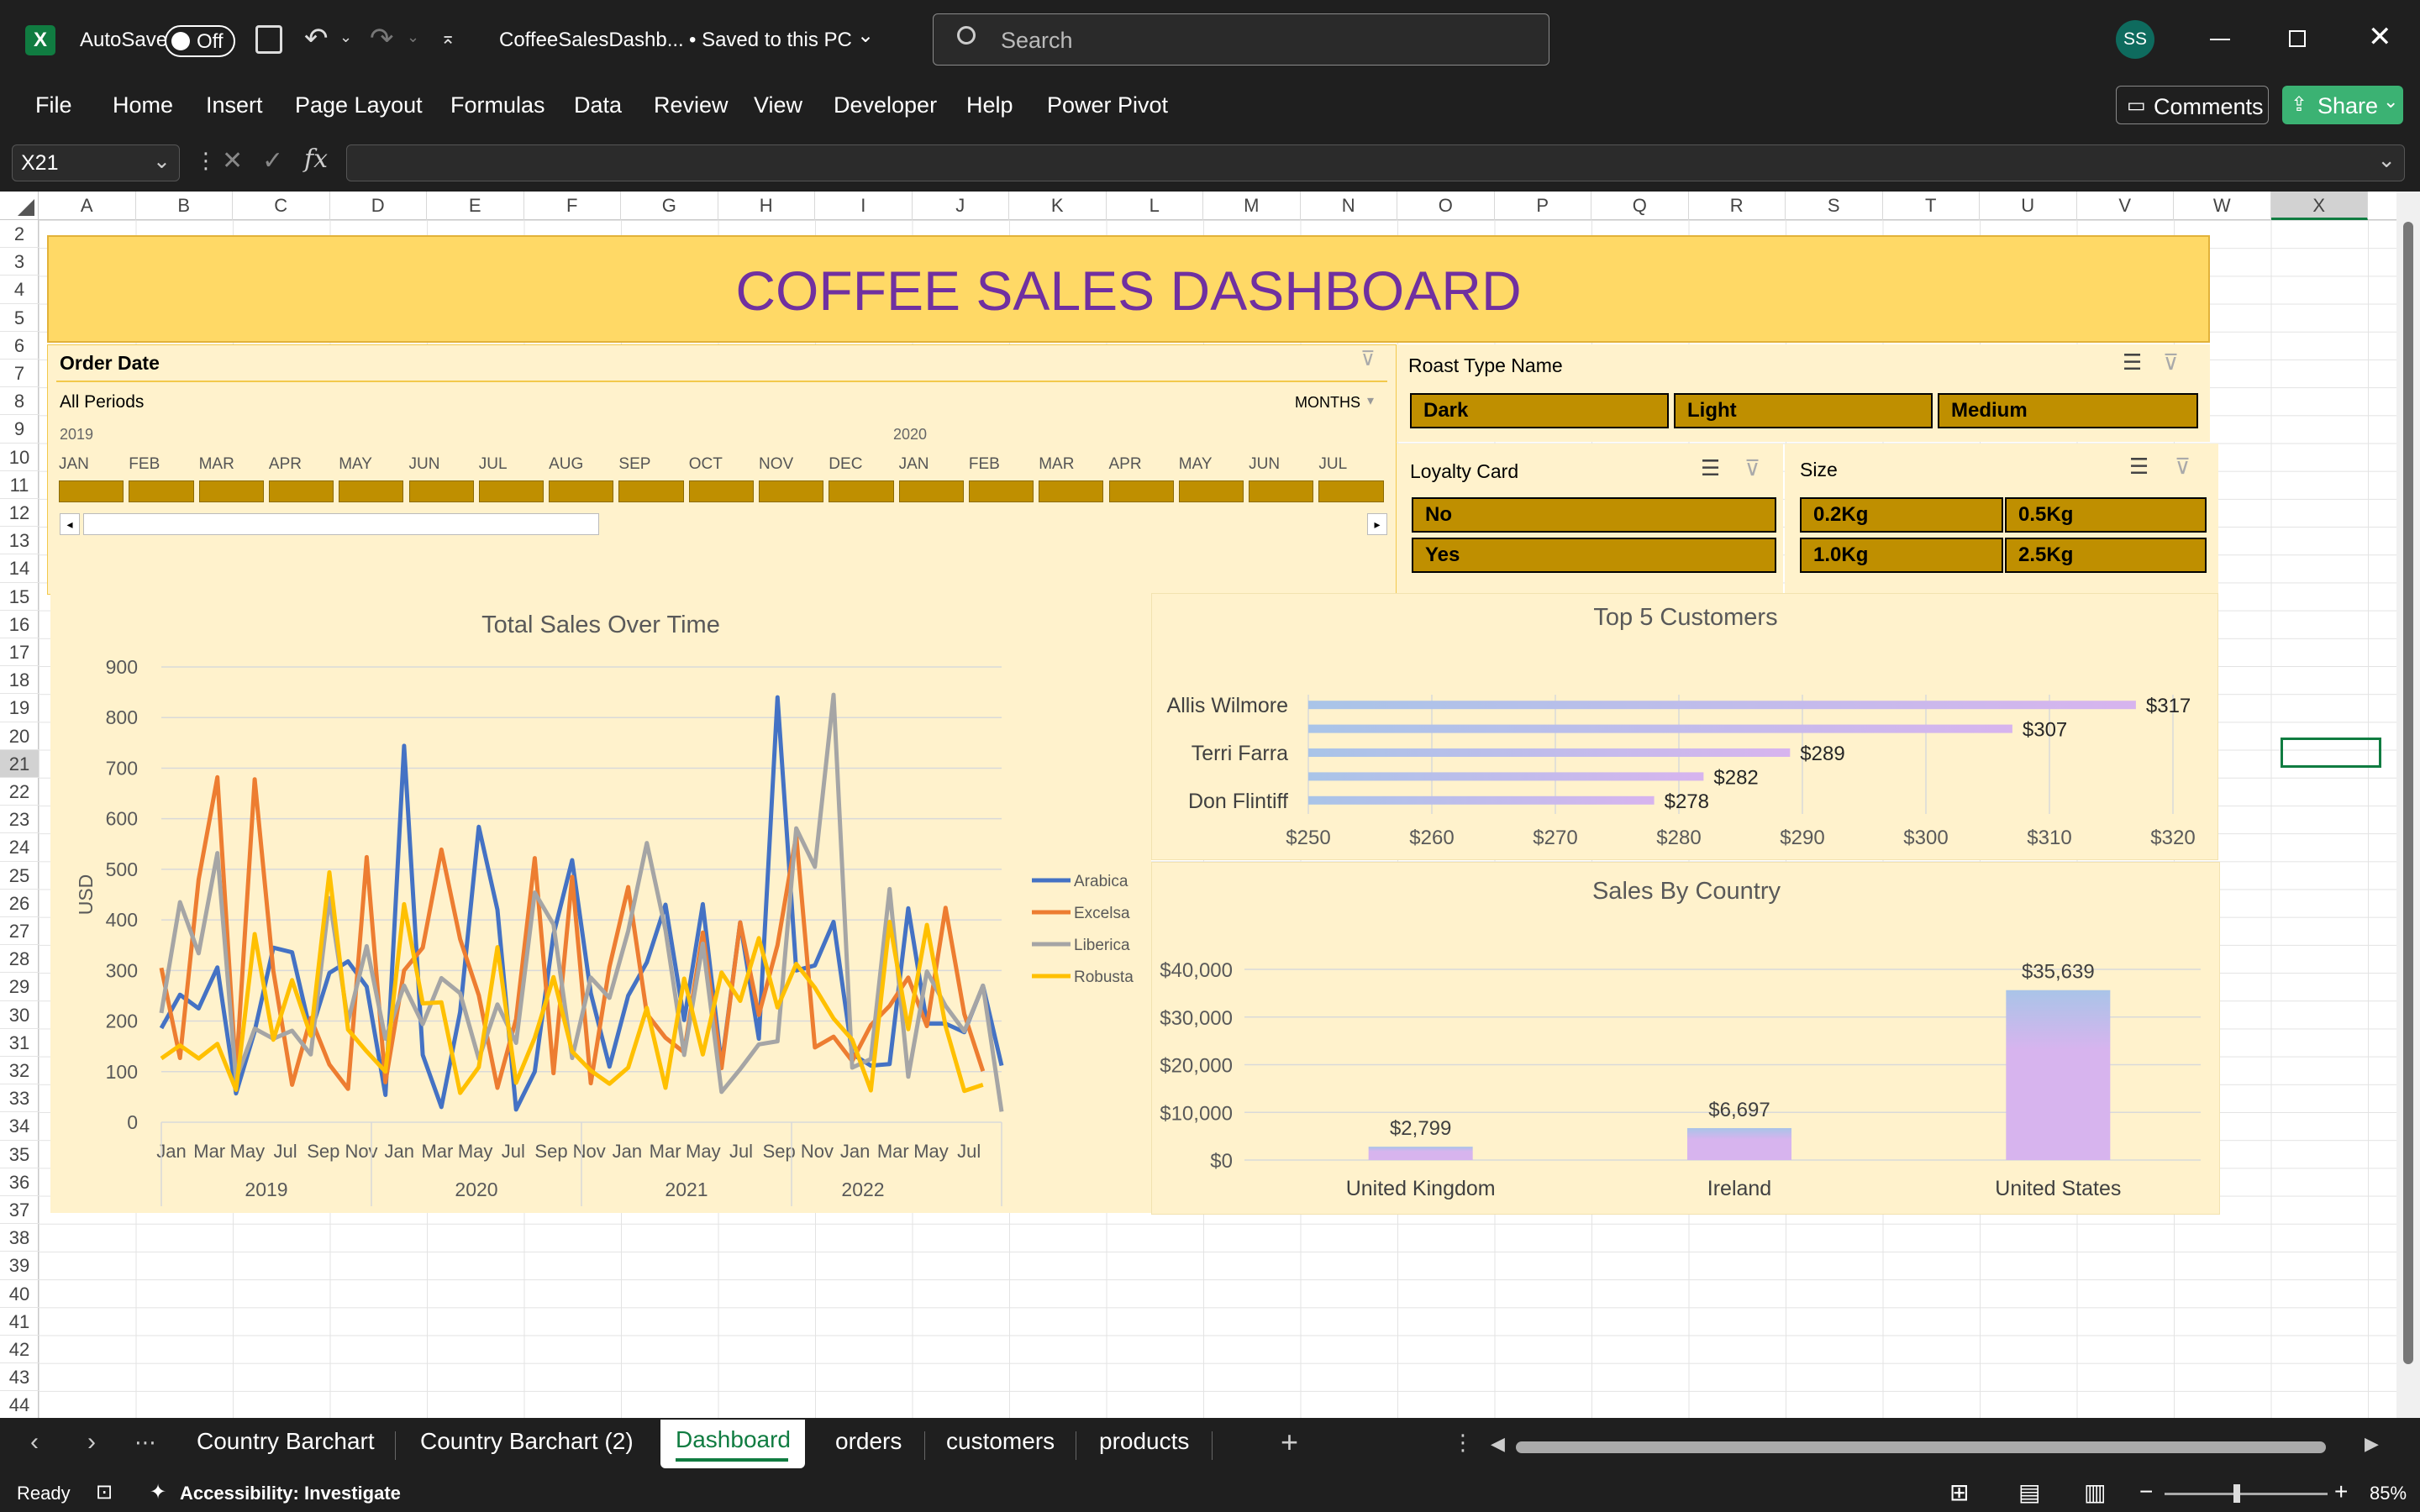  What do you see at coordinates (2029, 1492) in the screenshot?
I see `page-layout-view-icon: ▤` at bounding box center [2029, 1492].